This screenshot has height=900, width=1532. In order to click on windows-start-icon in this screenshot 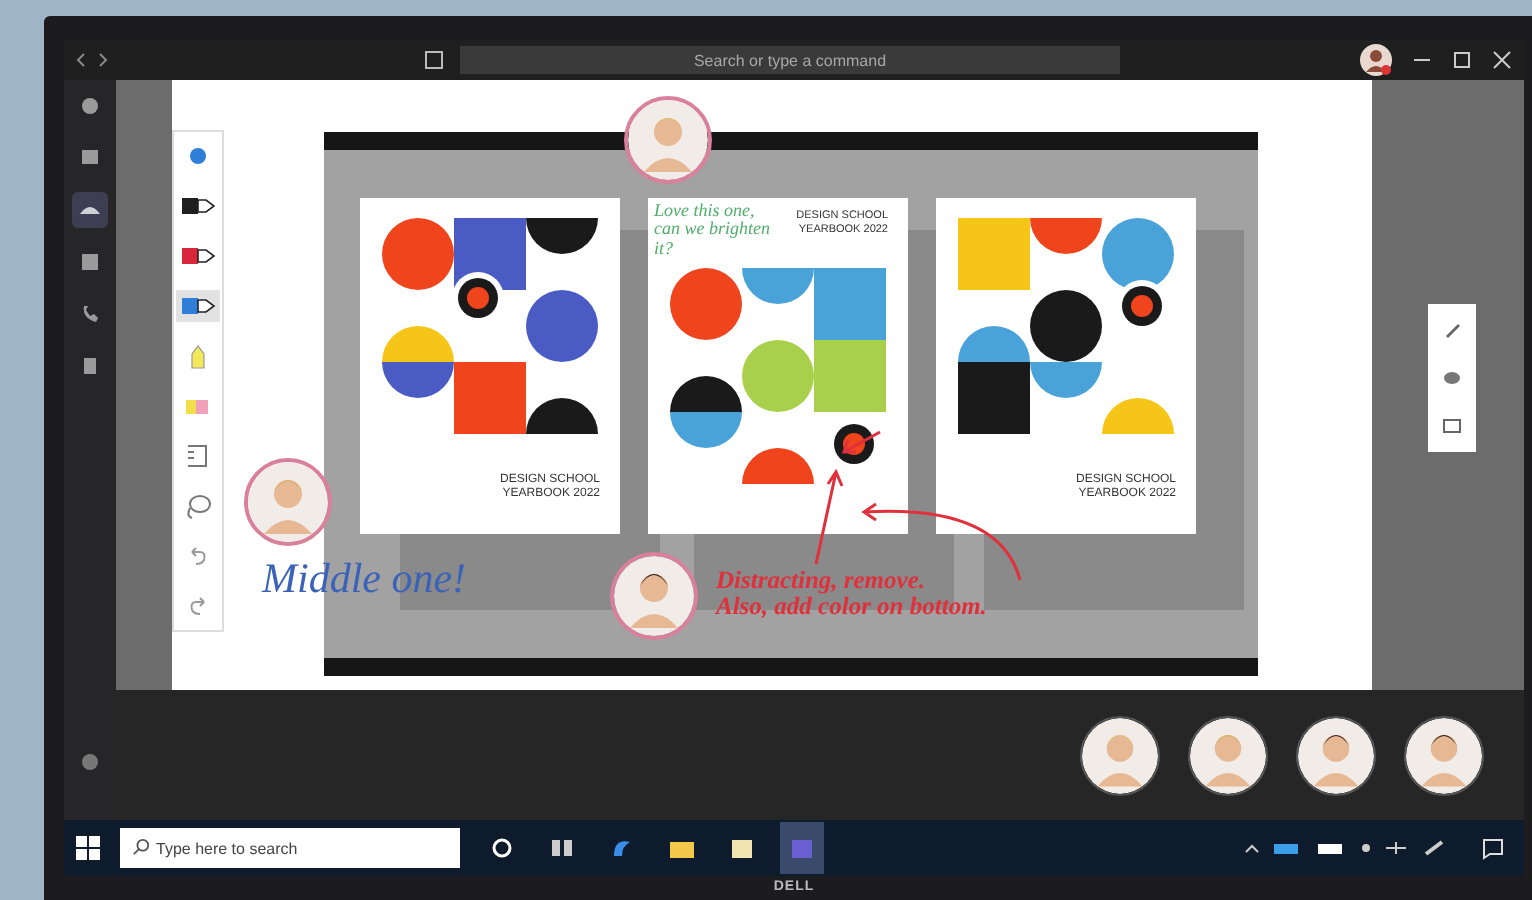, I will do `click(88, 848)`.